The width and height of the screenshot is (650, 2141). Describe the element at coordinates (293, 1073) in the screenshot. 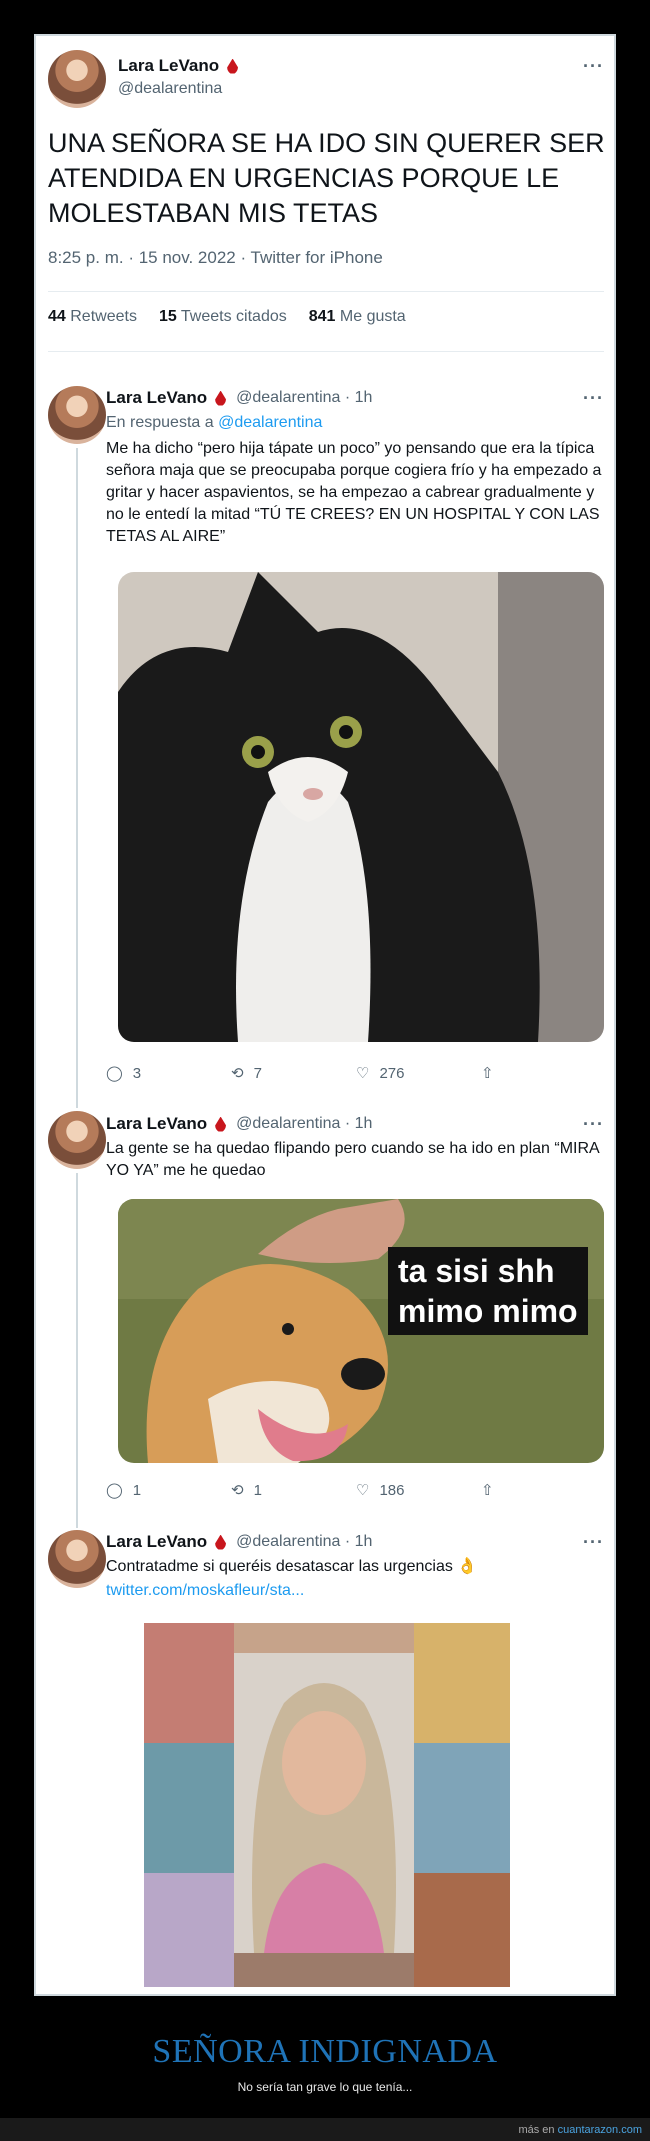

I see `retweet-button: ⟲ 7` at that location.